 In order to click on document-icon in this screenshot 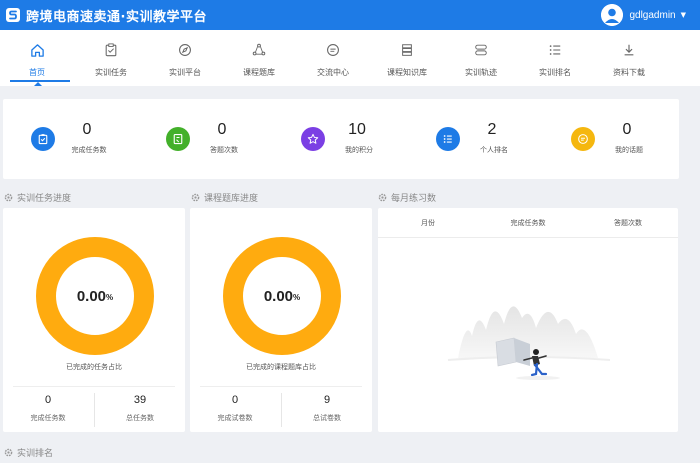, I will do `click(178, 139)`.